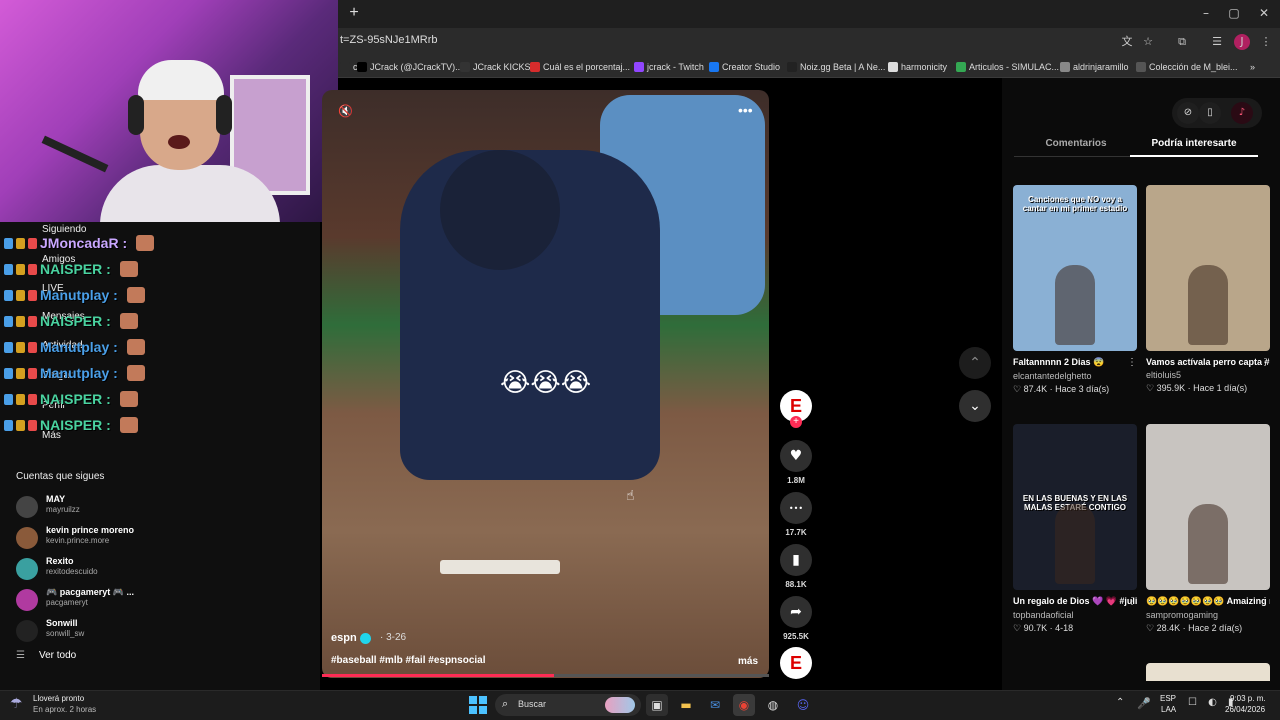  What do you see at coordinates (1208, 375) in the screenshot?
I see `card-username: eltioluis5` at bounding box center [1208, 375].